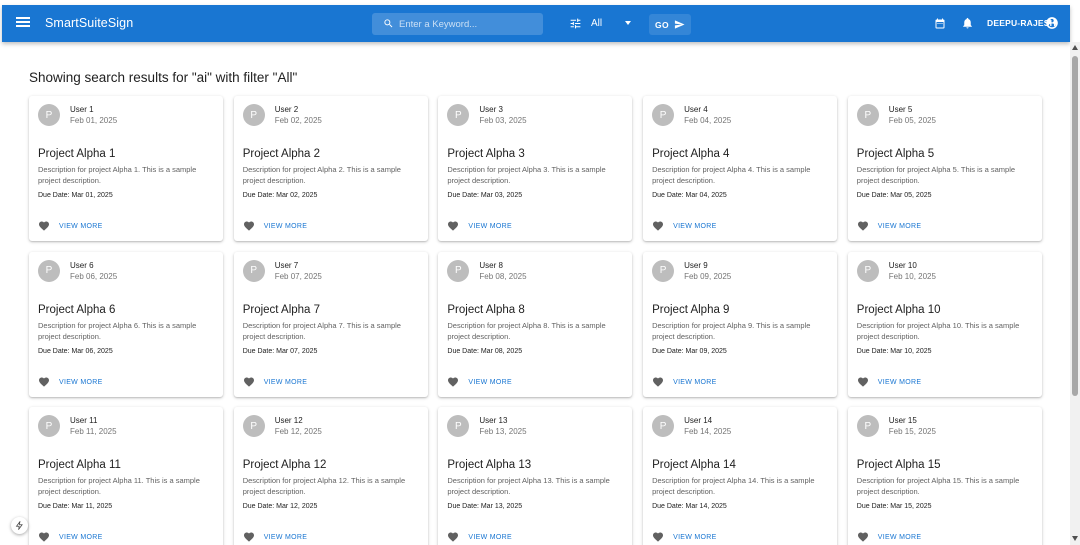  Describe the element at coordinates (694, 465) in the screenshot. I see `card-title: Project Alpha 14` at that location.